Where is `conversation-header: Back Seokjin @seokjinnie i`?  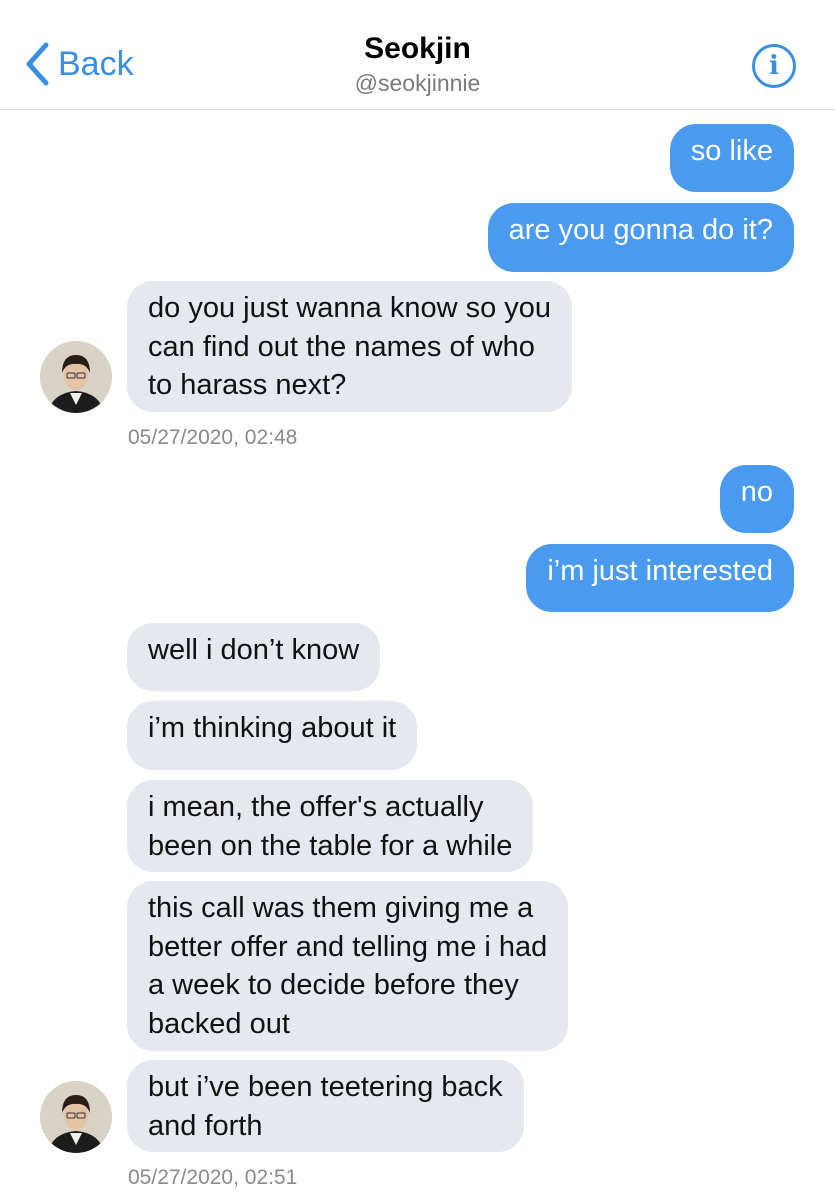
conversation-header: Back Seokjin @seokjinnie i is located at coordinates (417, 55).